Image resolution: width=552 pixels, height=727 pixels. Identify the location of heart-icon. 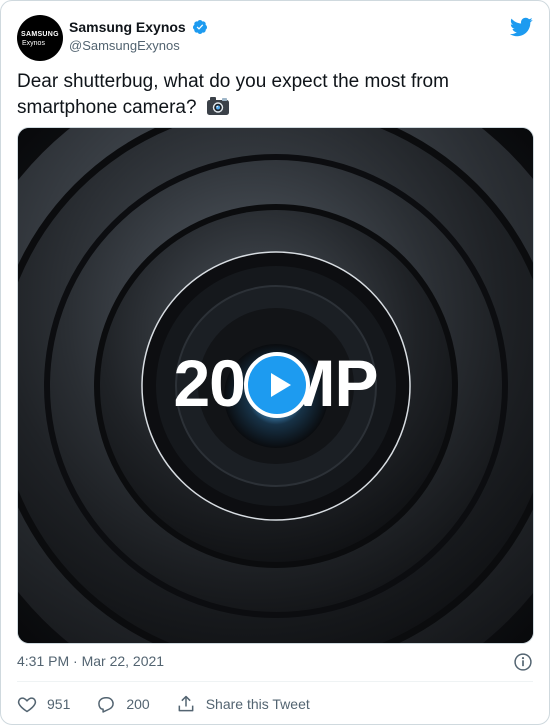
(27, 705).